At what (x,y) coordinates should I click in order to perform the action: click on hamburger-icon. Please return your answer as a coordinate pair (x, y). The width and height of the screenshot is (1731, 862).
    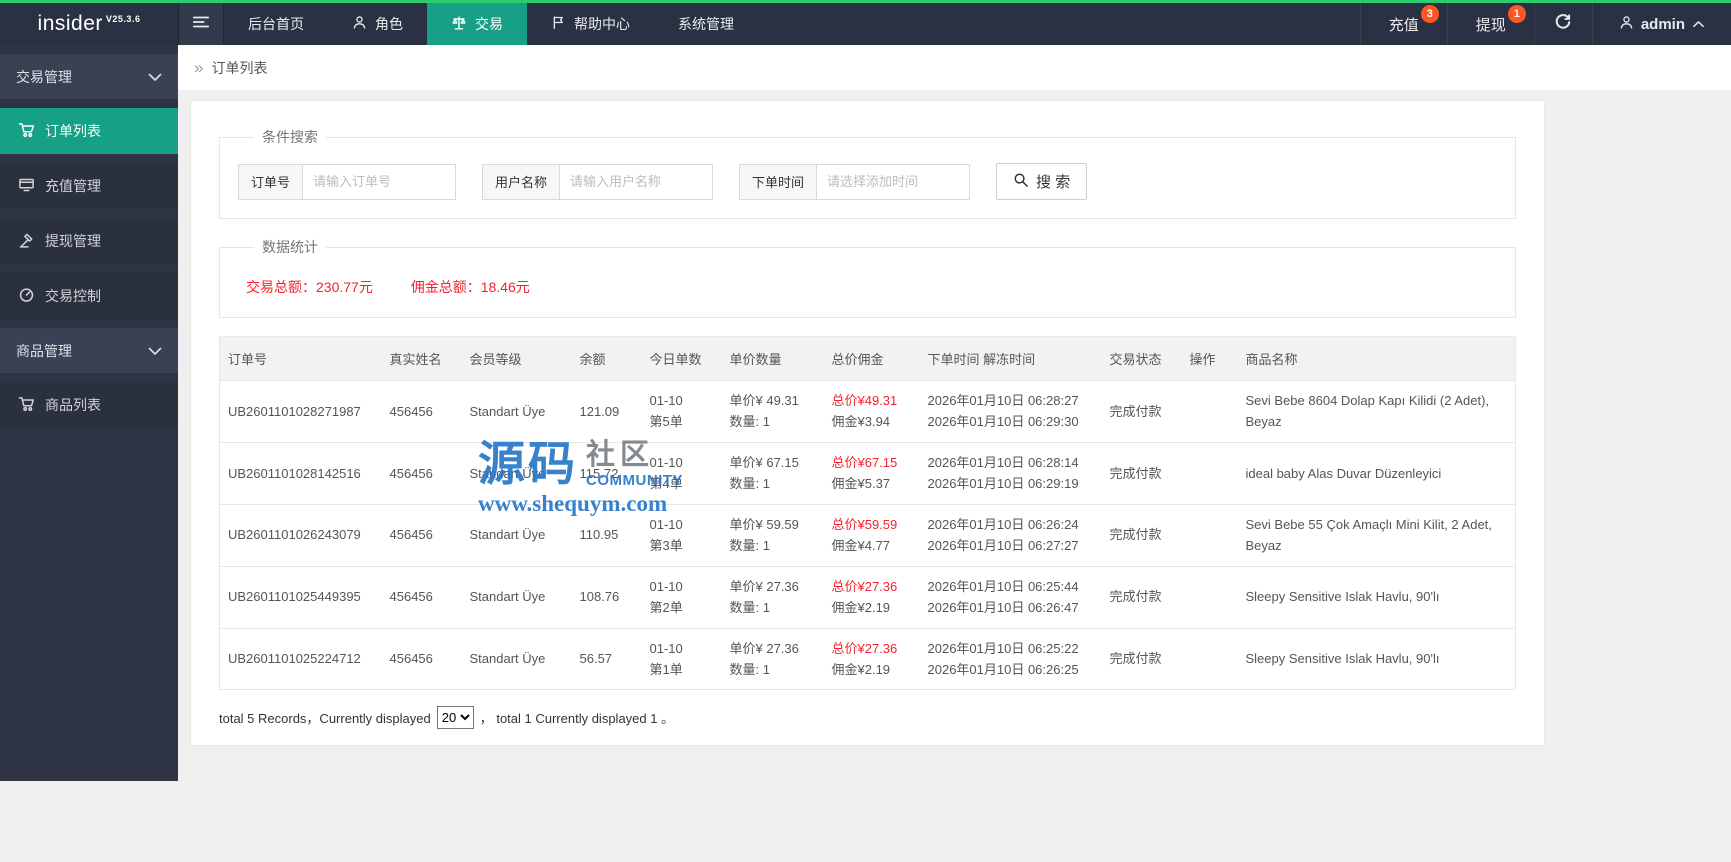
    Looking at the image, I should click on (201, 24).